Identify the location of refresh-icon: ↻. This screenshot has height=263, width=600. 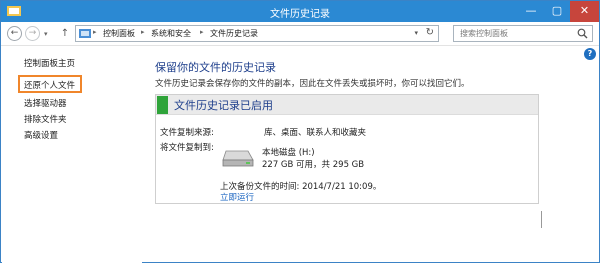
(430, 32).